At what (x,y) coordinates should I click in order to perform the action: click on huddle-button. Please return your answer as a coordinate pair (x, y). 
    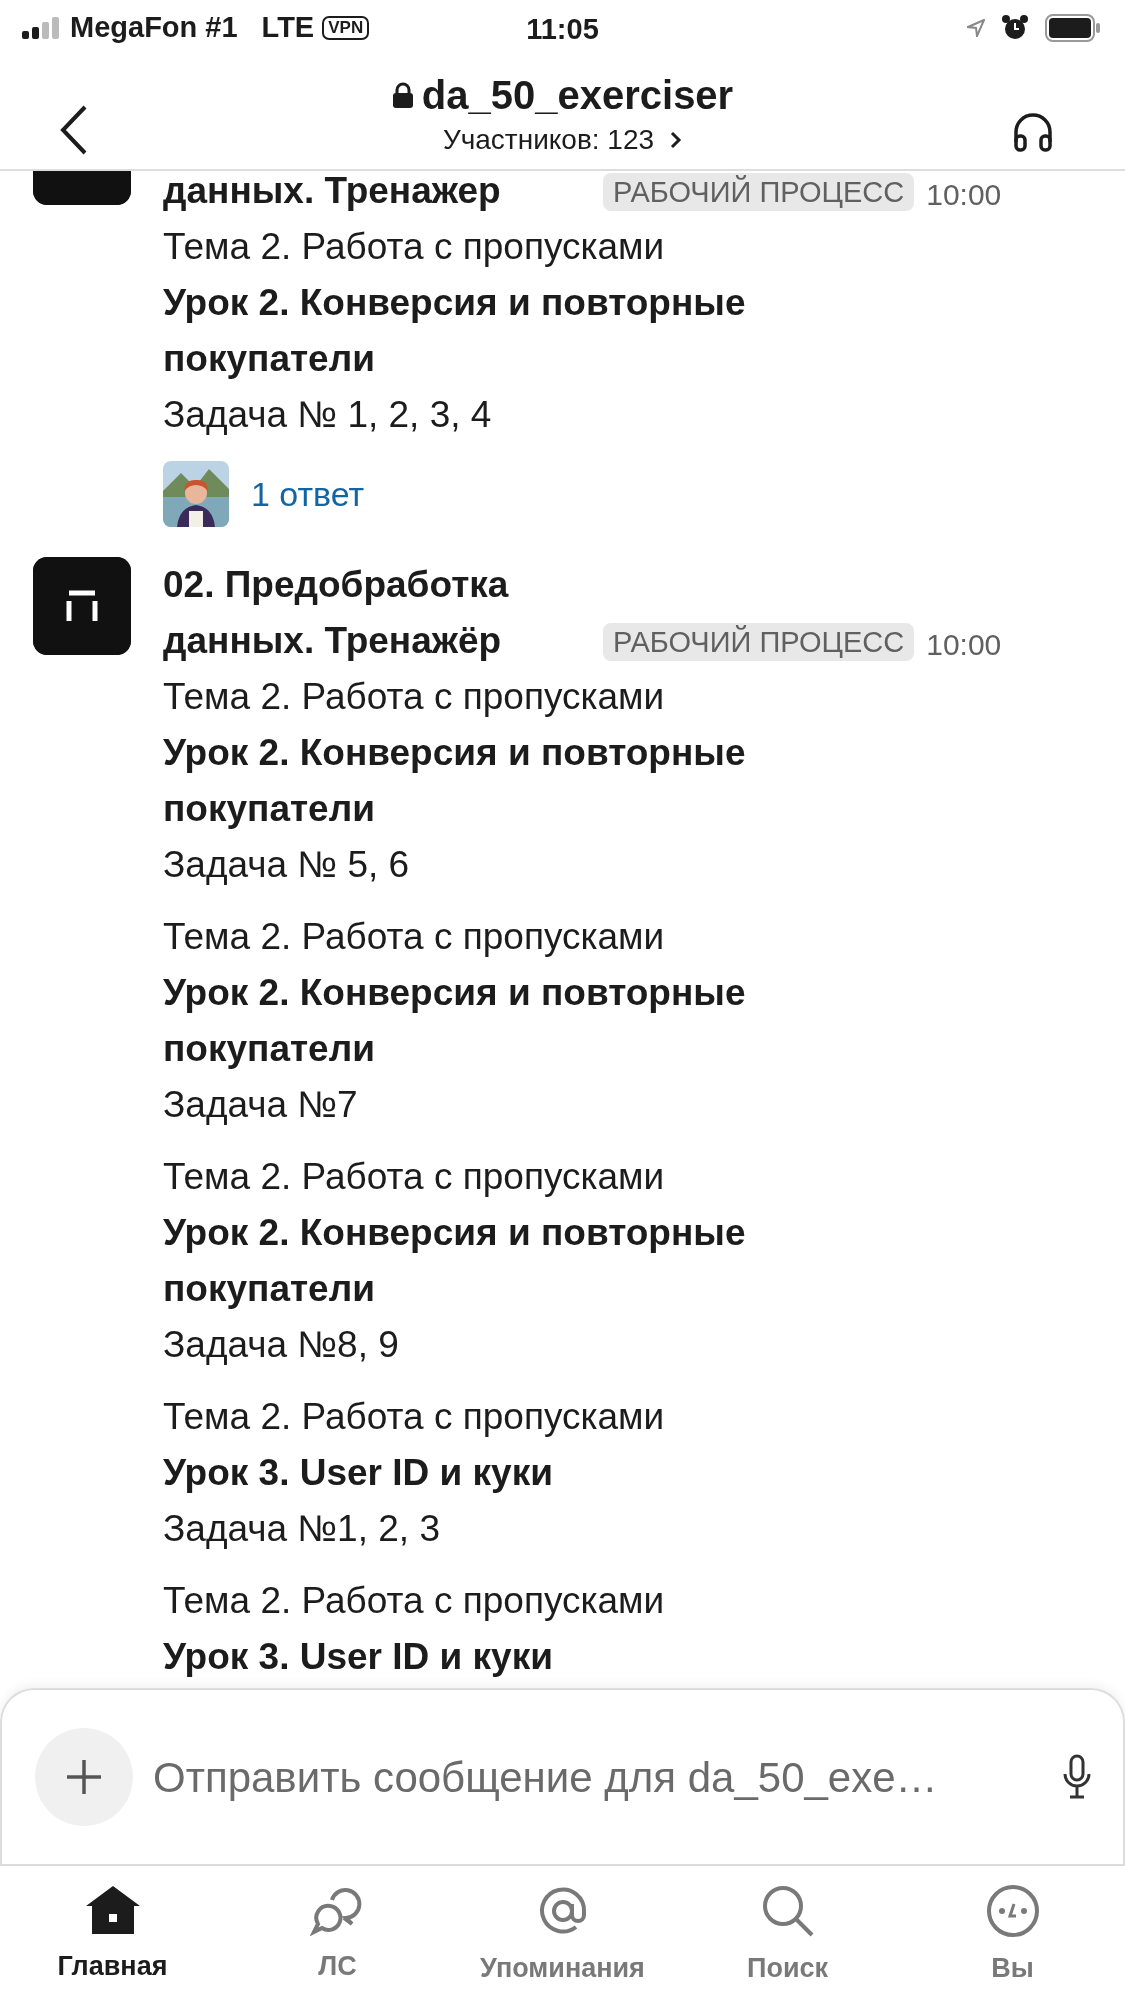
    Looking at the image, I should click on (1033, 132).